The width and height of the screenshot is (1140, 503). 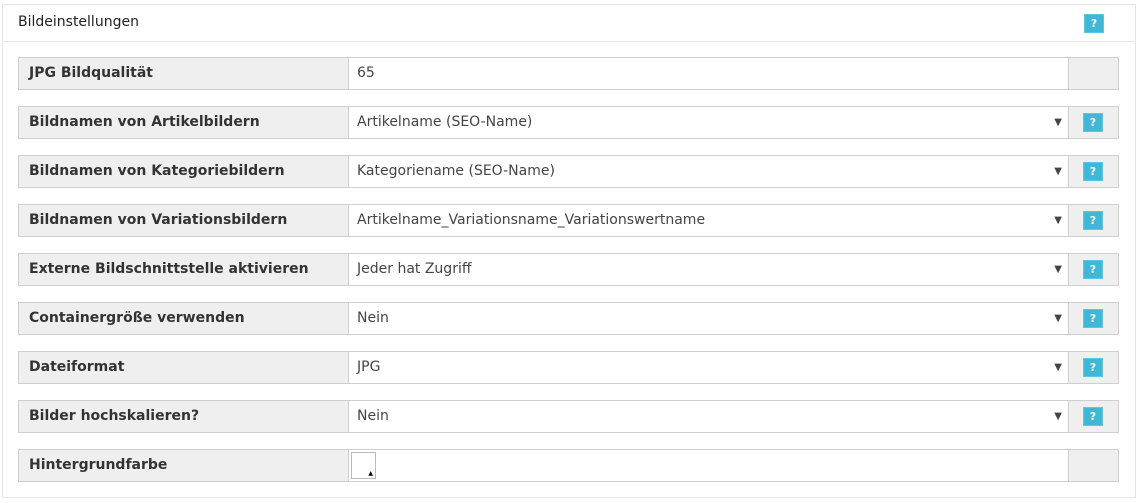 I want to click on jpg-quality-input: 65, so click(x=709, y=73).